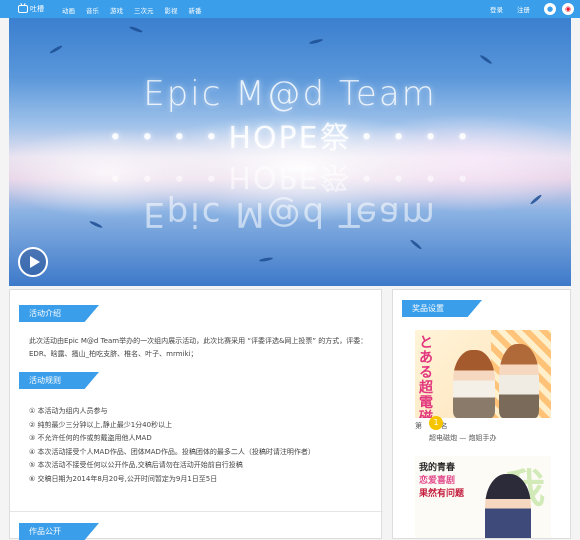  I want to click on prize-1-image: とある超電磁砲, so click(483, 374).